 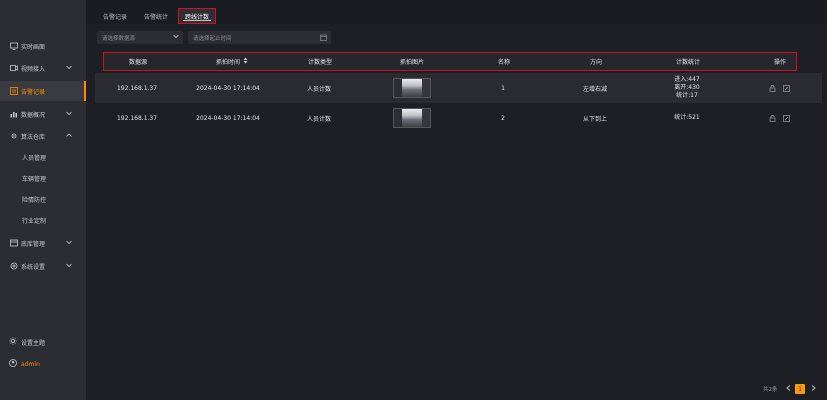 I want to click on tab-line-crossing-count: 跨线计数, so click(x=197, y=16).